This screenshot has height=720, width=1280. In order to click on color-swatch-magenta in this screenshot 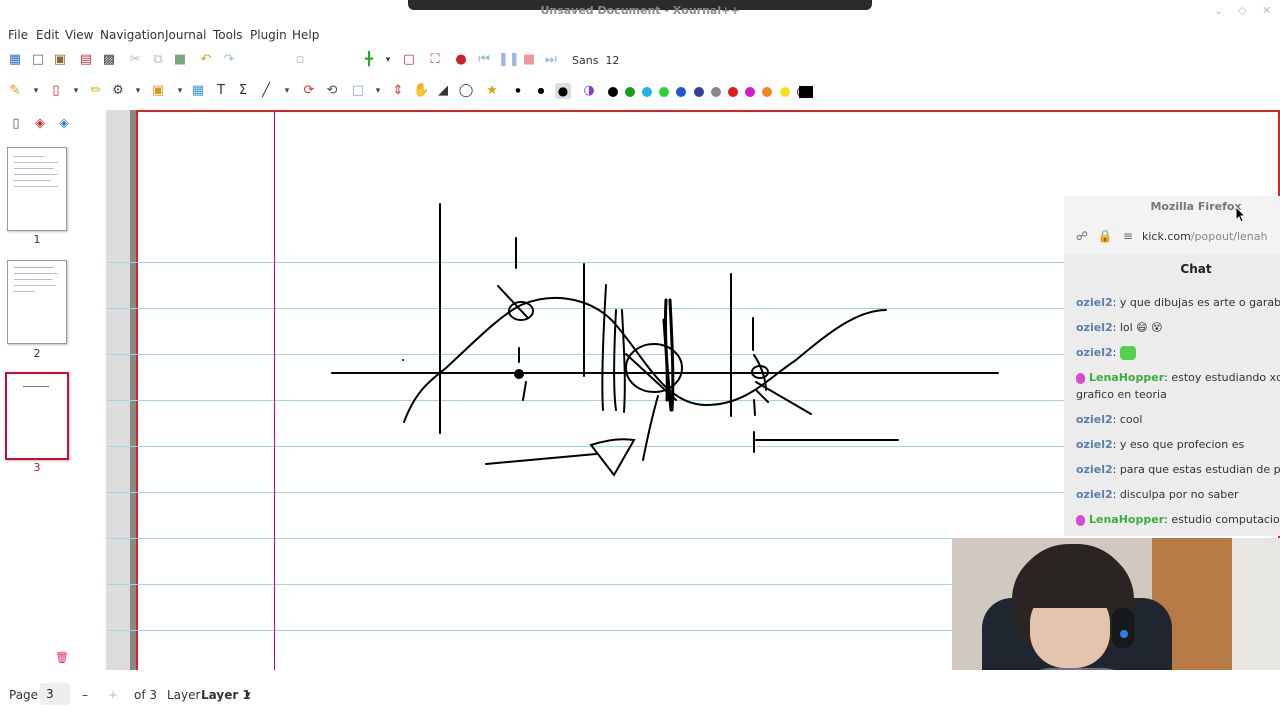, I will do `click(750, 92)`.